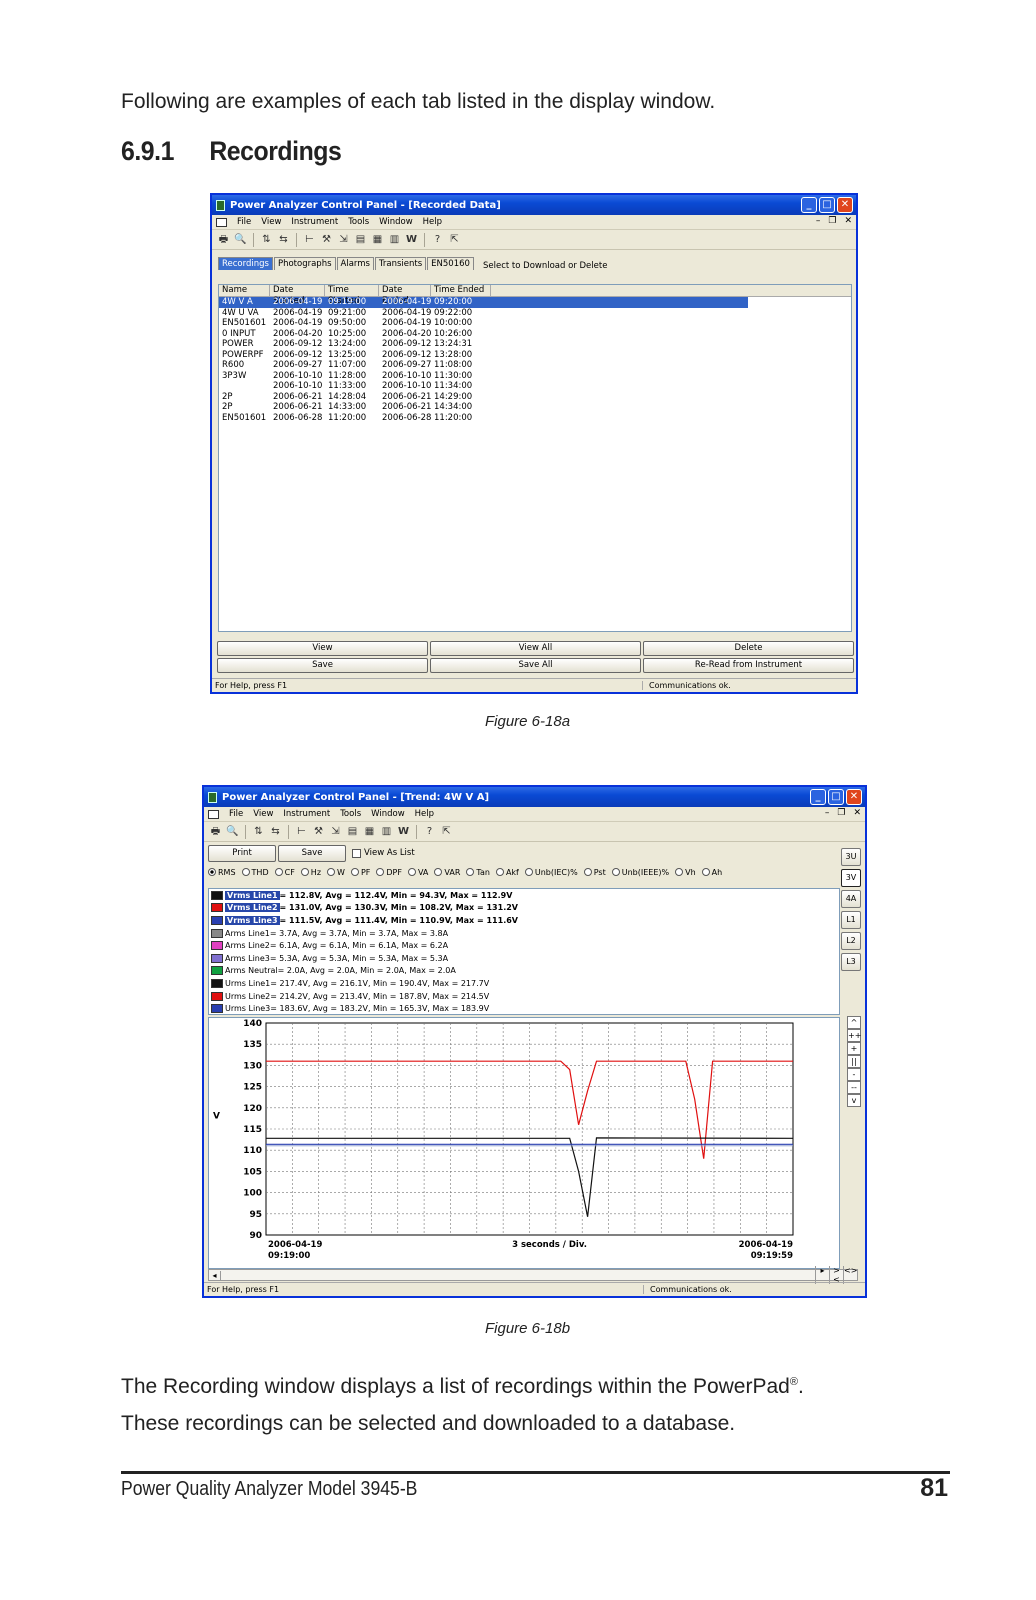 The height and width of the screenshot is (1600, 1036). I want to click on column-header: Time Started, so click(352, 295).